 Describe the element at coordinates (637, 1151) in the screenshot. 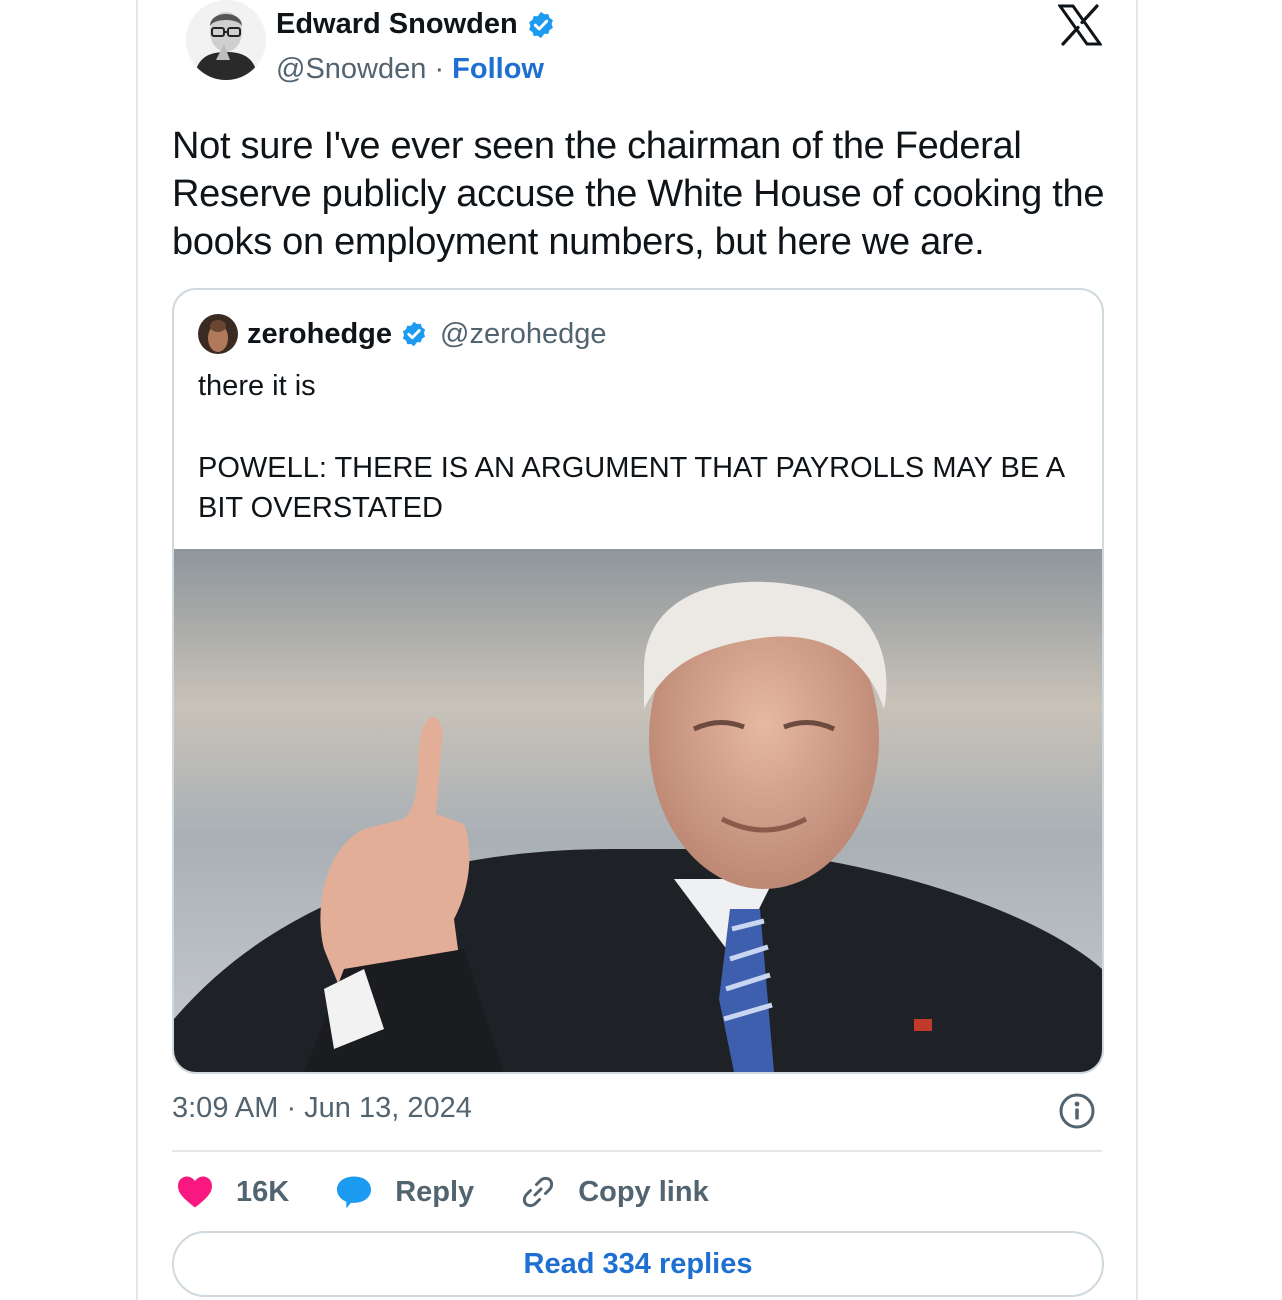

I see `divider` at that location.